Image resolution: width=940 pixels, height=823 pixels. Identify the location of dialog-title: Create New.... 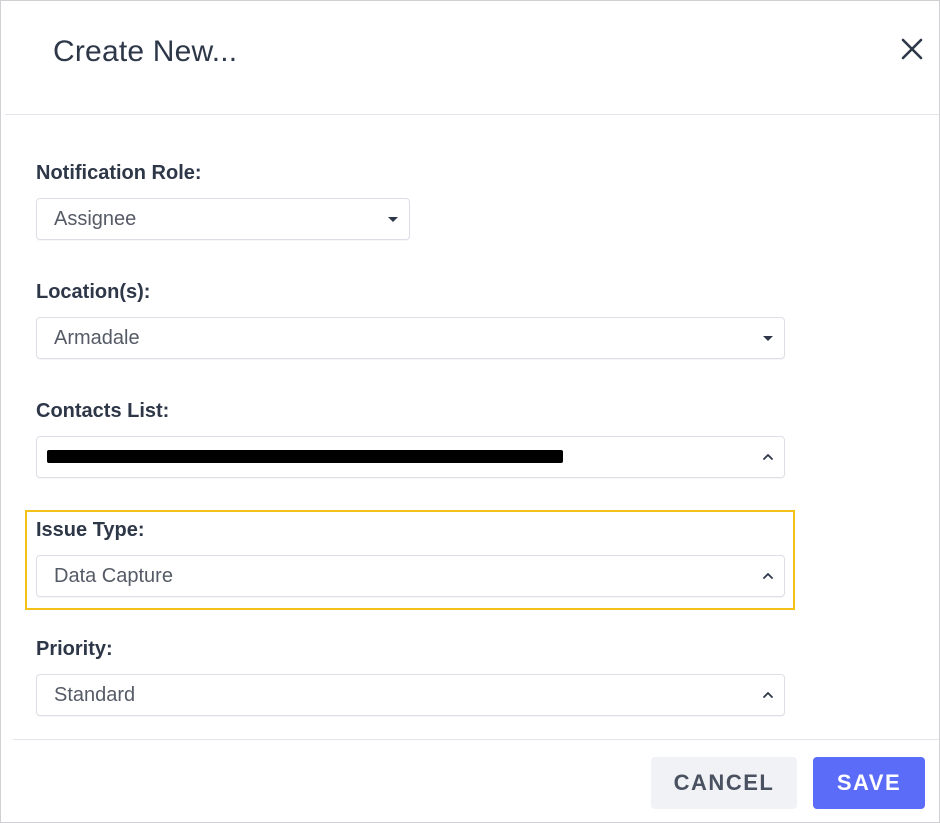
(145, 51).